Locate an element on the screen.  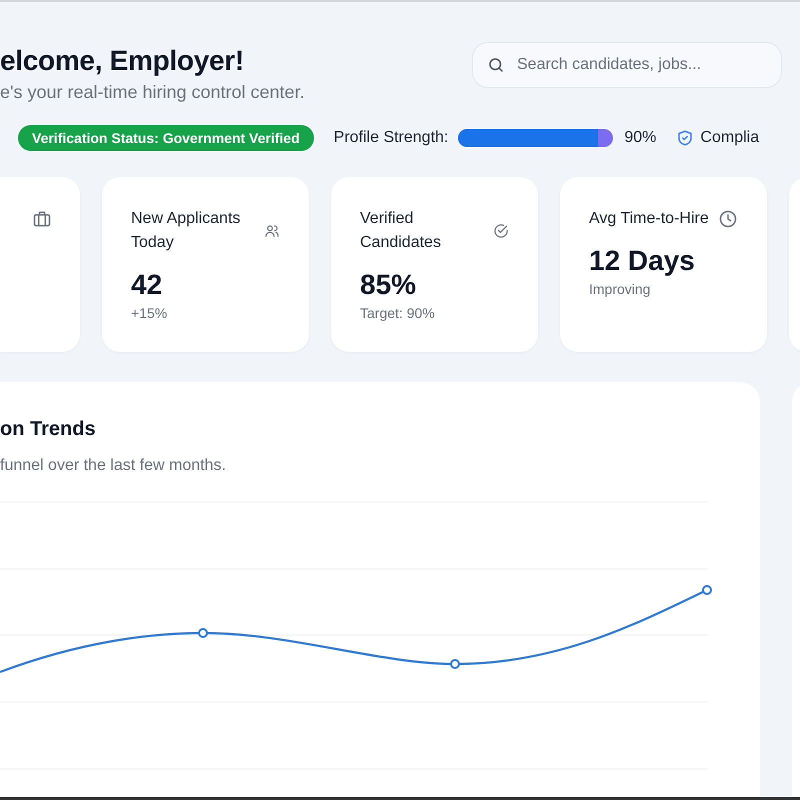
stat-title: Verified Candidates is located at coordinates (401, 231).